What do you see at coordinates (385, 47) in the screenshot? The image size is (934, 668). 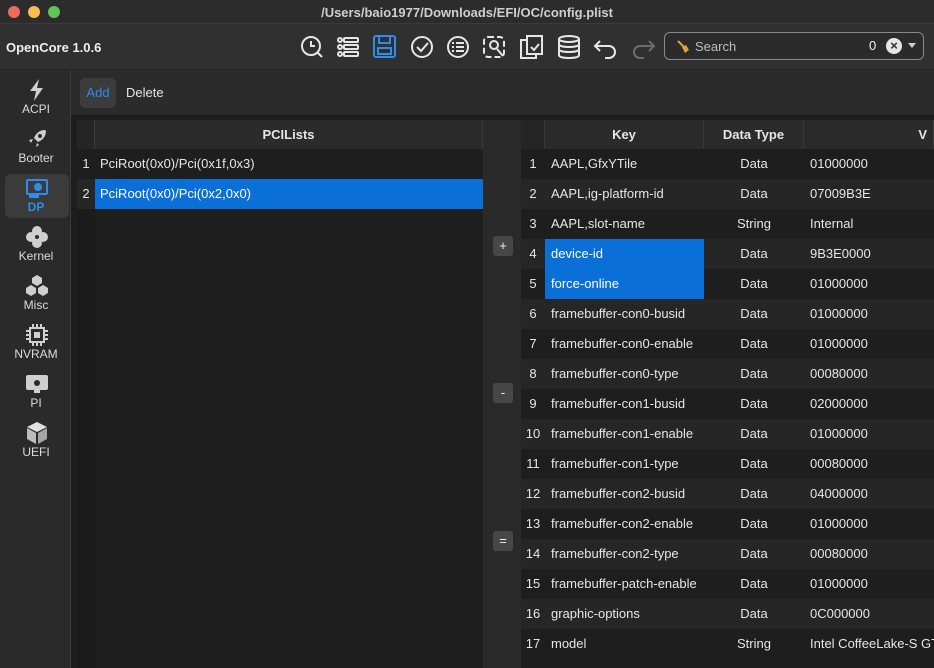 I see `save-icon` at bounding box center [385, 47].